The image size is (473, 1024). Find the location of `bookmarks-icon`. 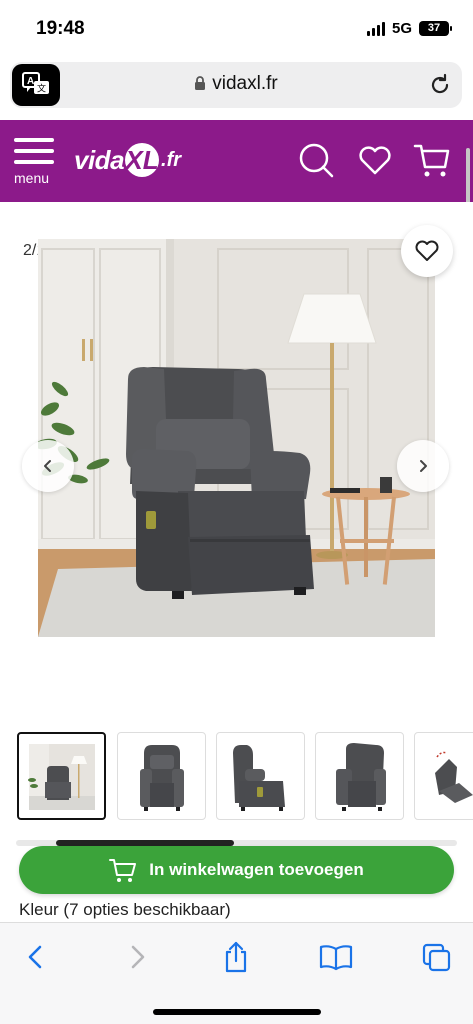

bookmarks-icon is located at coordinates (336, 958).